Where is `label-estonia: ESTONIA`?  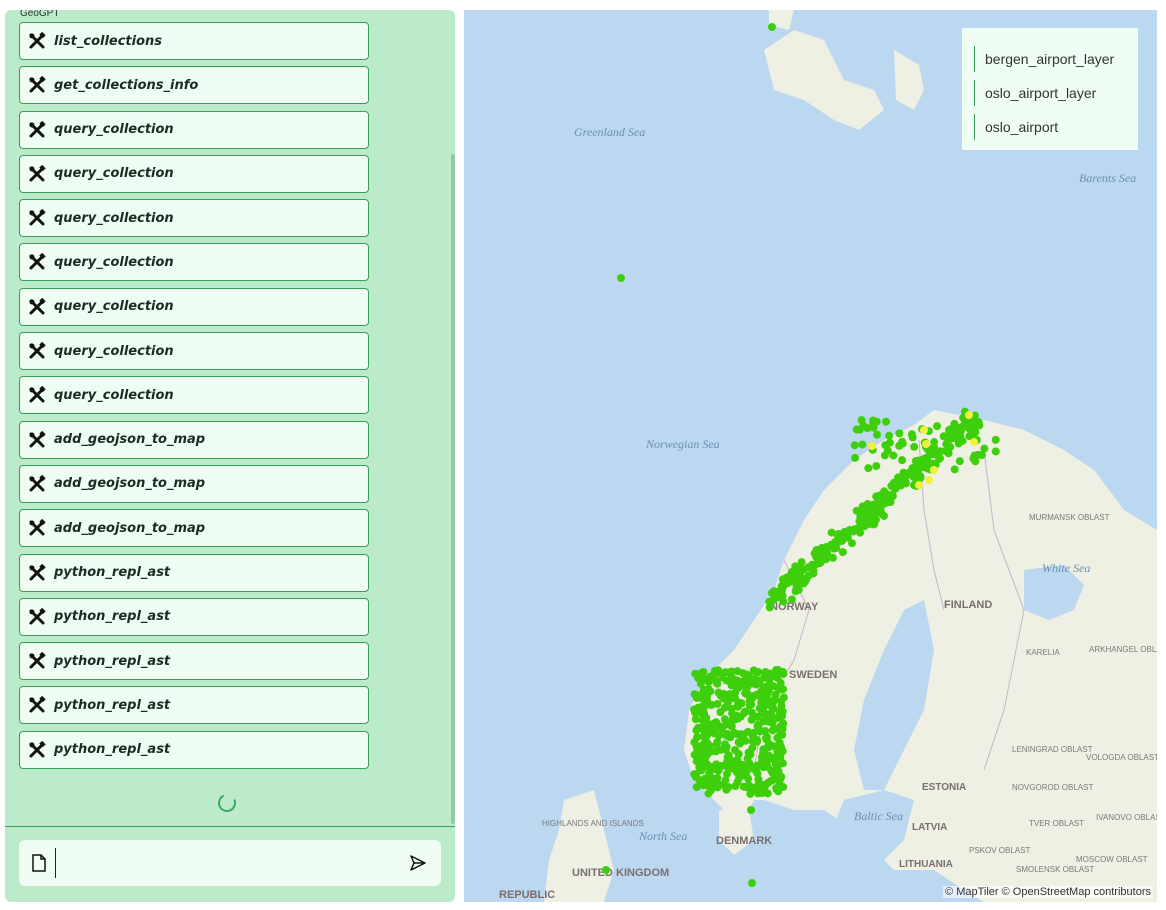 label-estonia: ESTONIA is located at coordinates (944, 787).